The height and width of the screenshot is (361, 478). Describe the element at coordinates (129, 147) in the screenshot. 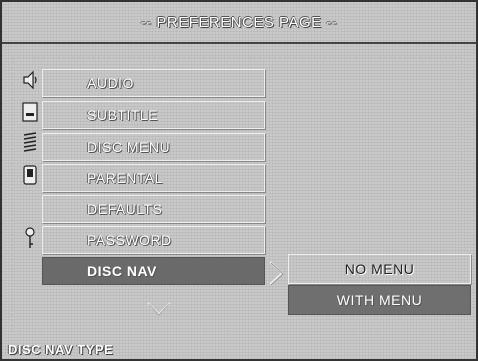

I see `menu-item-label: DISC MENU` at that location.